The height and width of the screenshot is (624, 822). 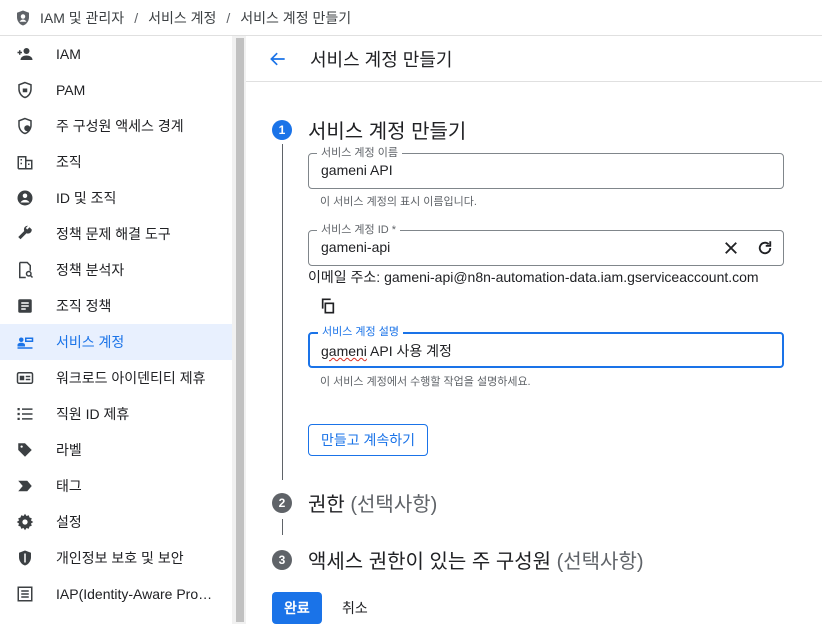 I want to click on building-icon, so click(x=28, y=162).